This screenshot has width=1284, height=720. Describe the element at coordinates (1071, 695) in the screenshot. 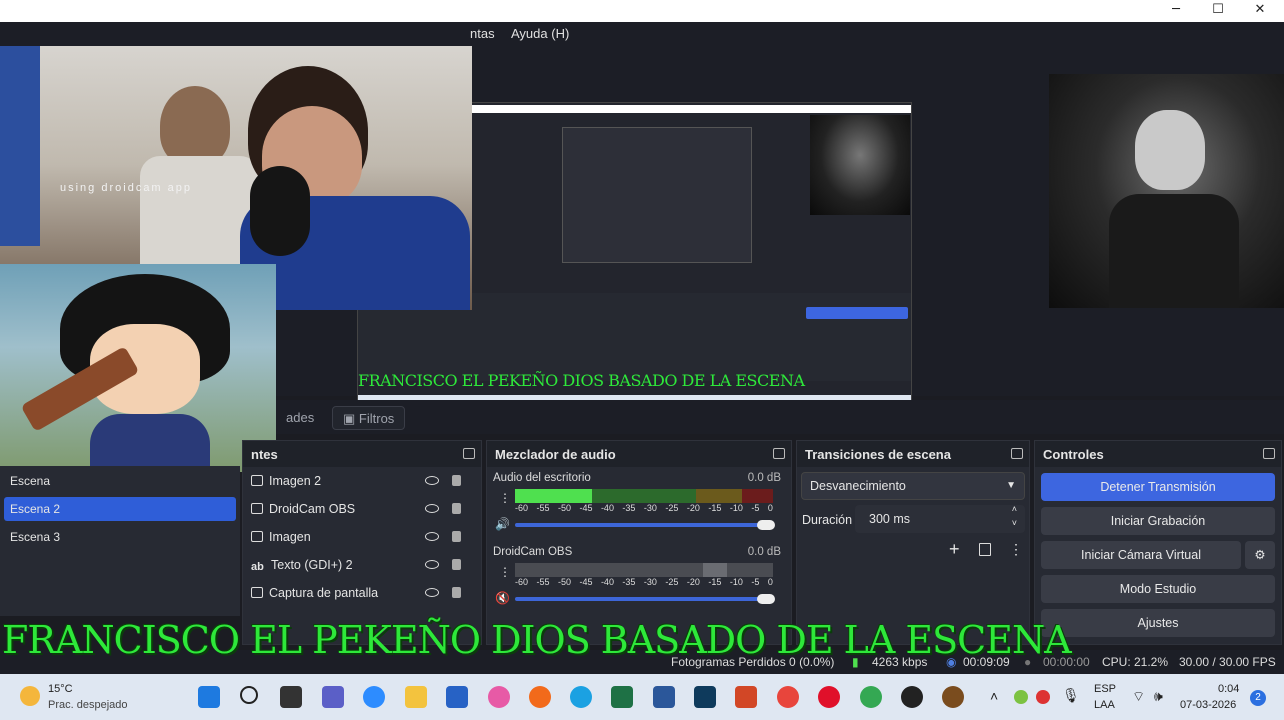

I see `microphone-icon: 🎙` at that location.